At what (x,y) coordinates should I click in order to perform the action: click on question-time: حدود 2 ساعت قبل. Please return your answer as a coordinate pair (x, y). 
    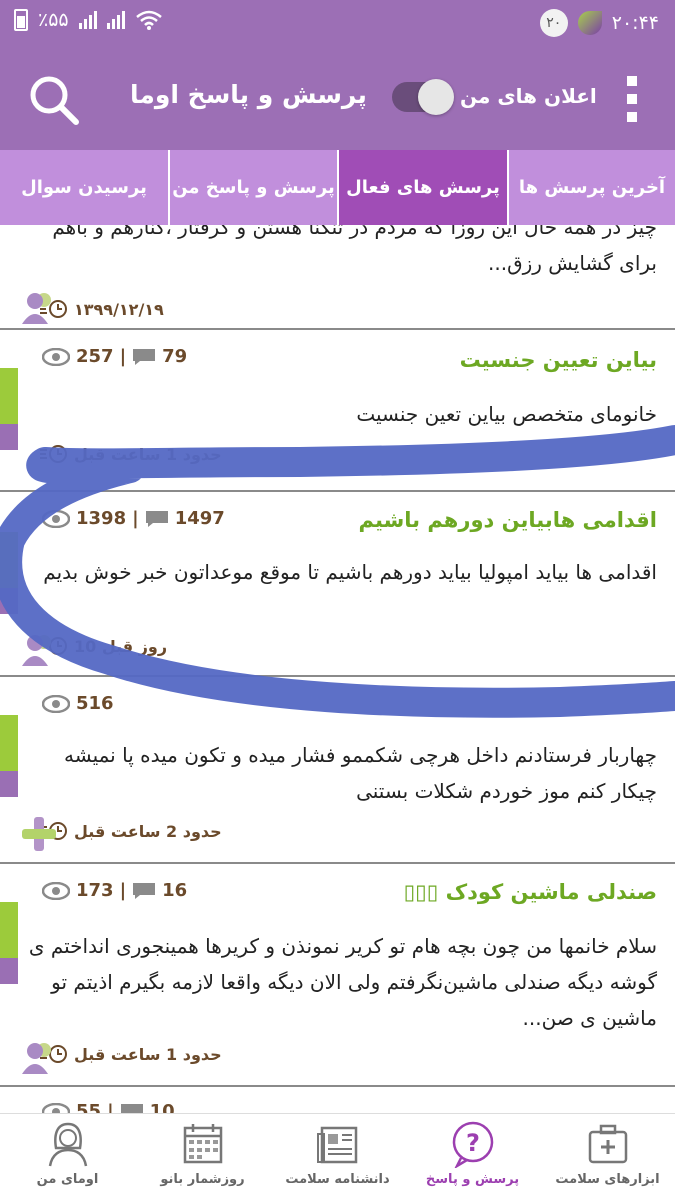
    Looking at the image, I should click on (131, 831).